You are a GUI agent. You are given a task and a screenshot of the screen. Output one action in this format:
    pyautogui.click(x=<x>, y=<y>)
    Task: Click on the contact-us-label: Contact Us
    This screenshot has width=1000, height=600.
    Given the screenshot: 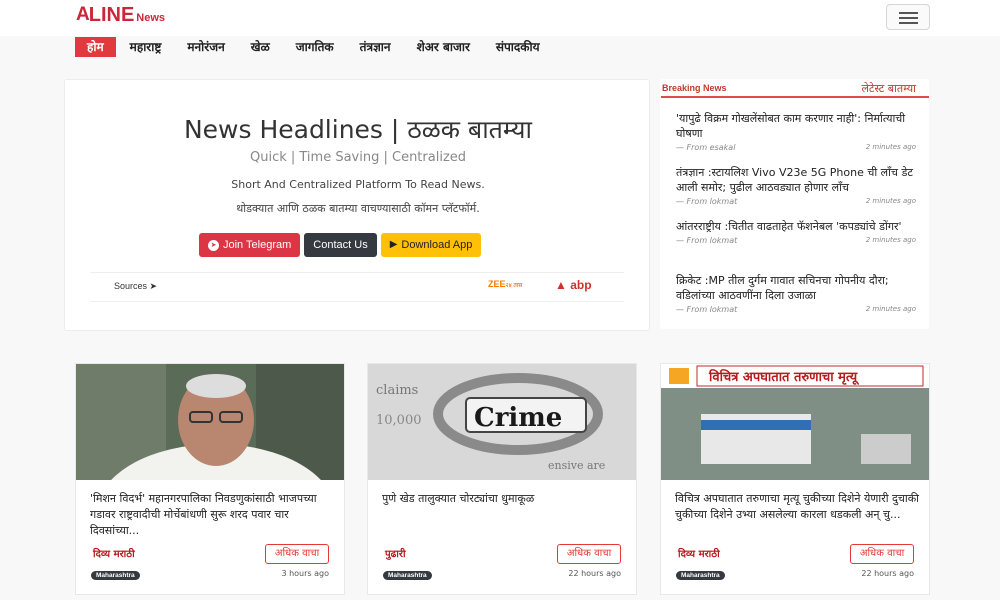 What is the action you would take?
    pyautogui.click(x=340, y=245)
    